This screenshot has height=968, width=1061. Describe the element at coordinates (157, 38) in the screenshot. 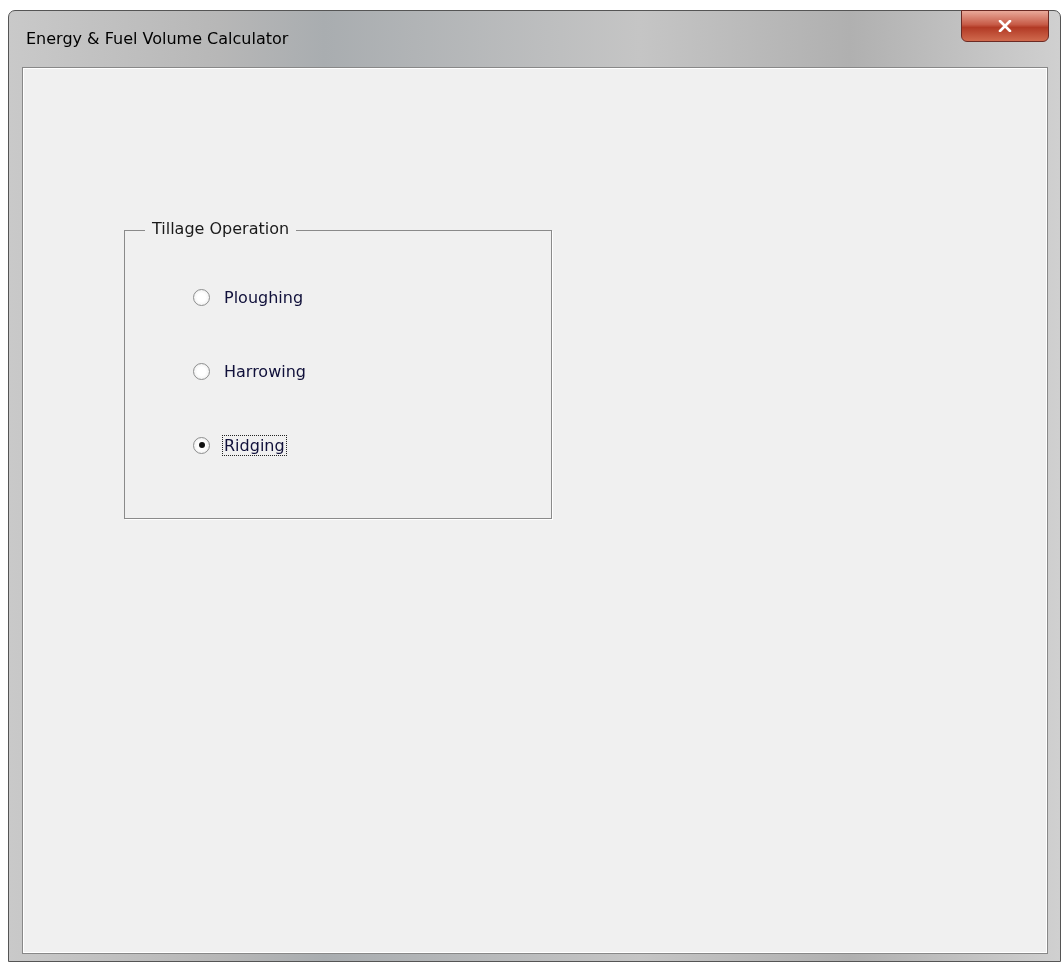

I see `window-title: Energy & Fuel Volume Calculator` at that location.